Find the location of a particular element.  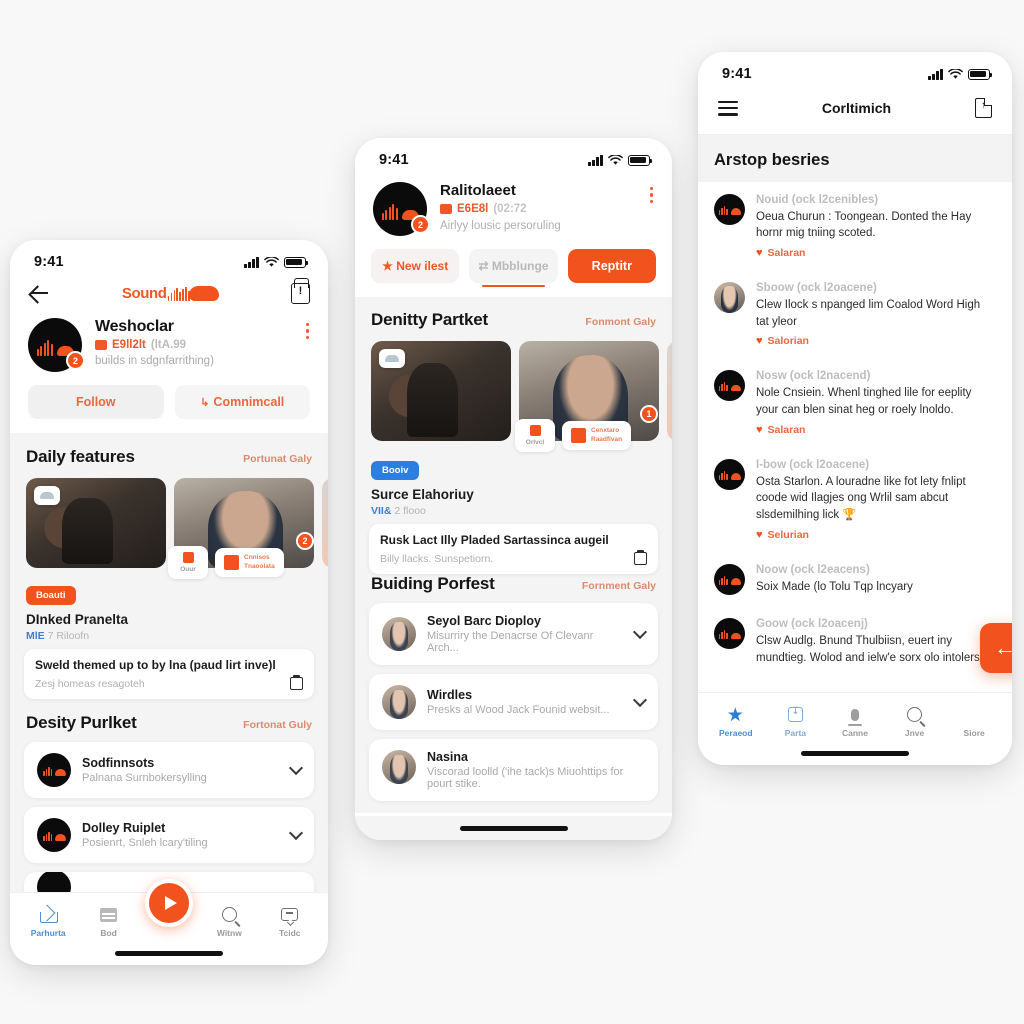

page-title: Corltimich is located at coordinates (856, 108).